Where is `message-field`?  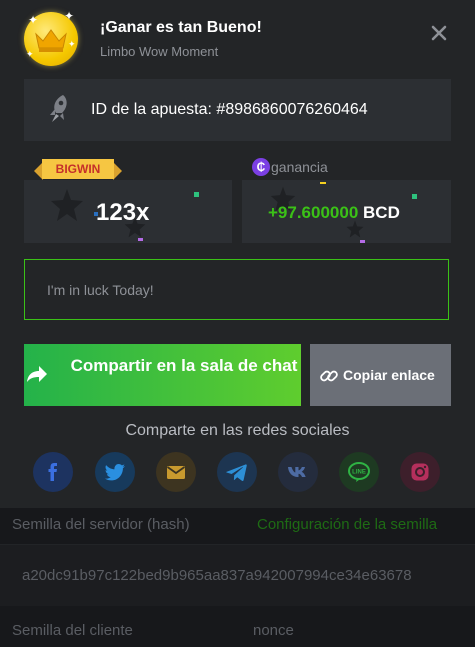
message-field is located at coordinates (236, 289).